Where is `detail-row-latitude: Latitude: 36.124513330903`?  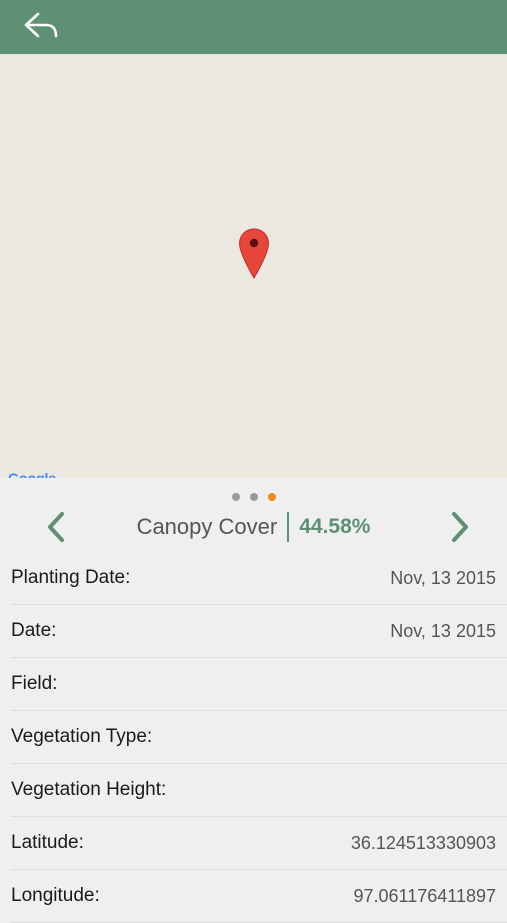 detail-row-latitude: Latitude: 36.124513330903 is located at coordinates (259, 843).